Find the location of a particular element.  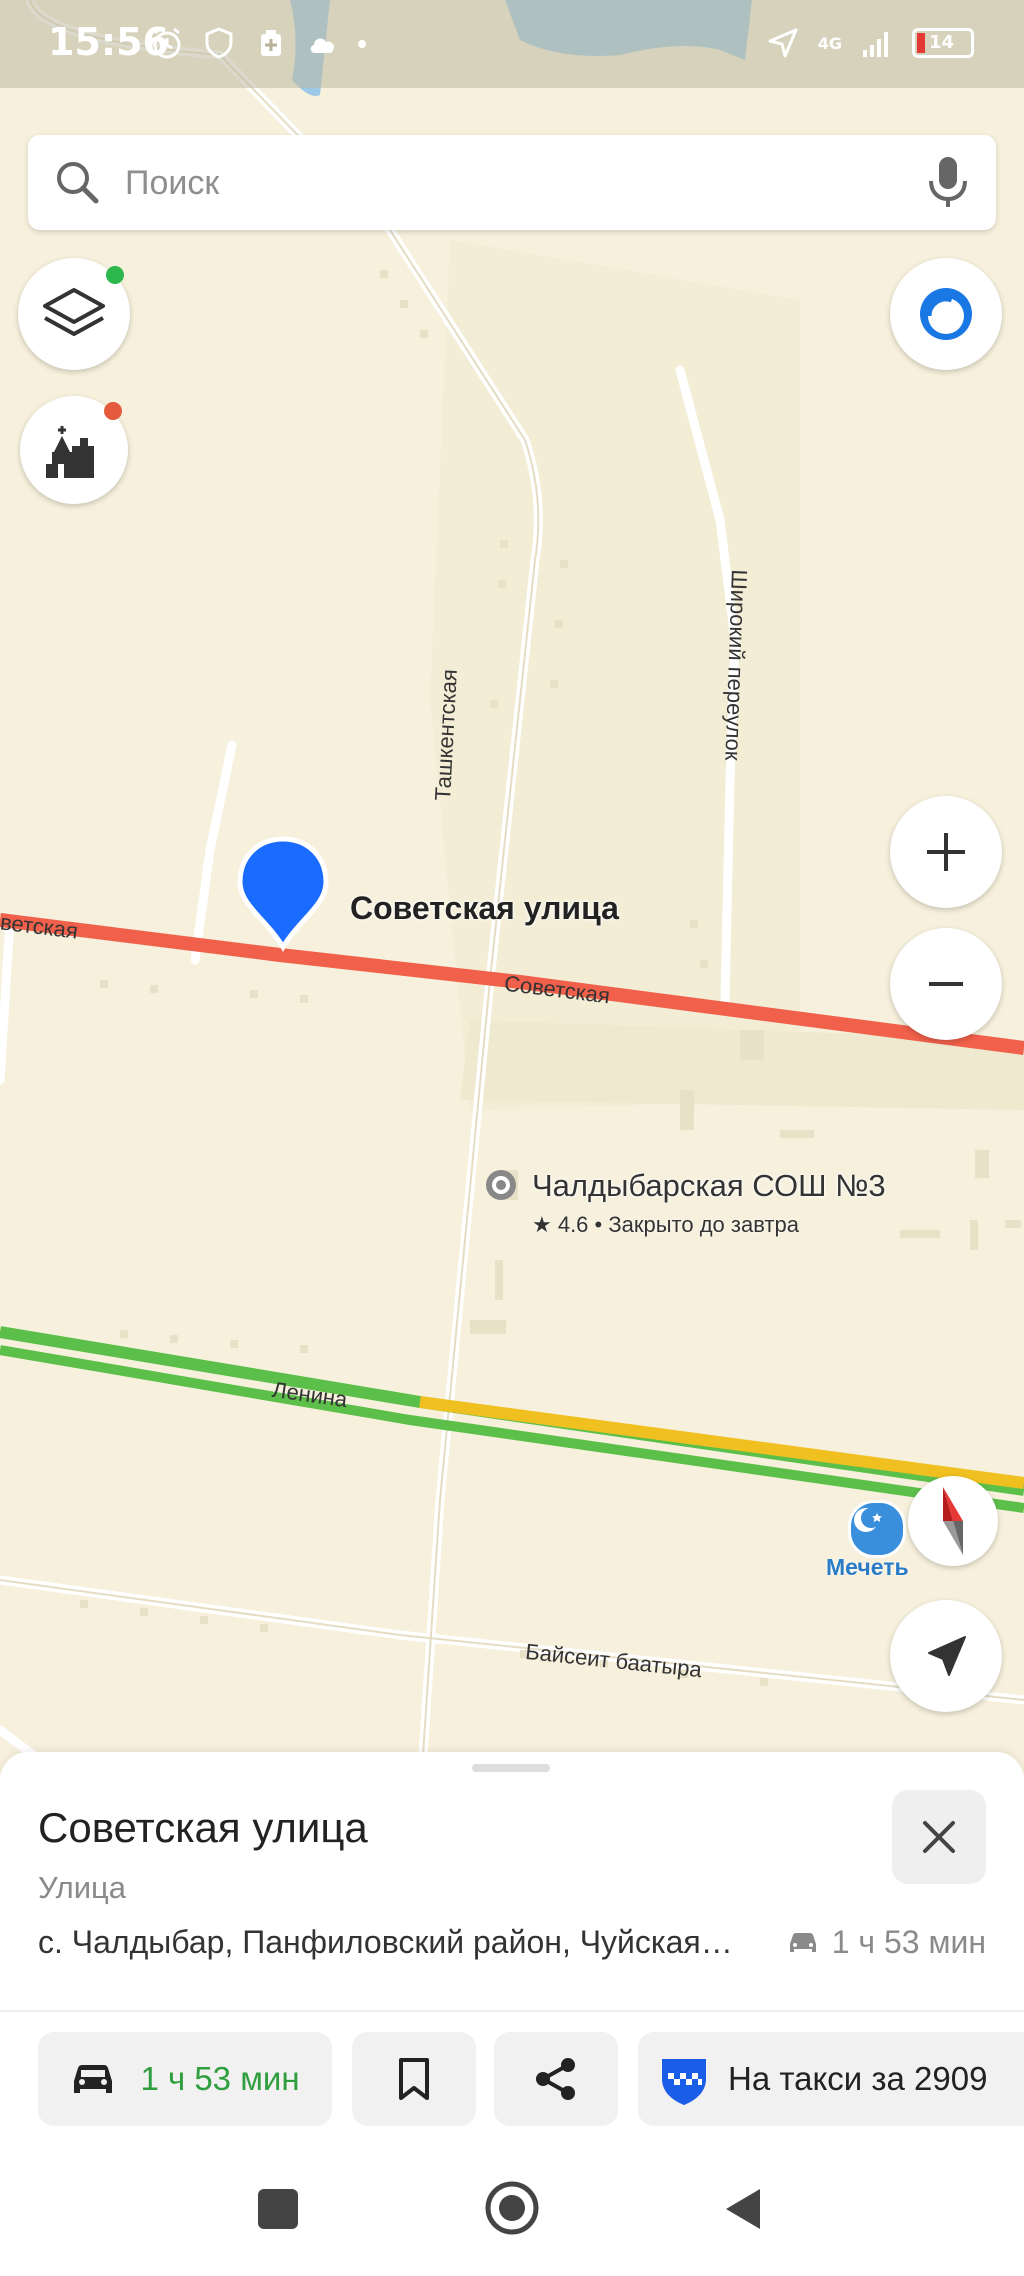

zoom-out-button is located at coordinates (946, 984).